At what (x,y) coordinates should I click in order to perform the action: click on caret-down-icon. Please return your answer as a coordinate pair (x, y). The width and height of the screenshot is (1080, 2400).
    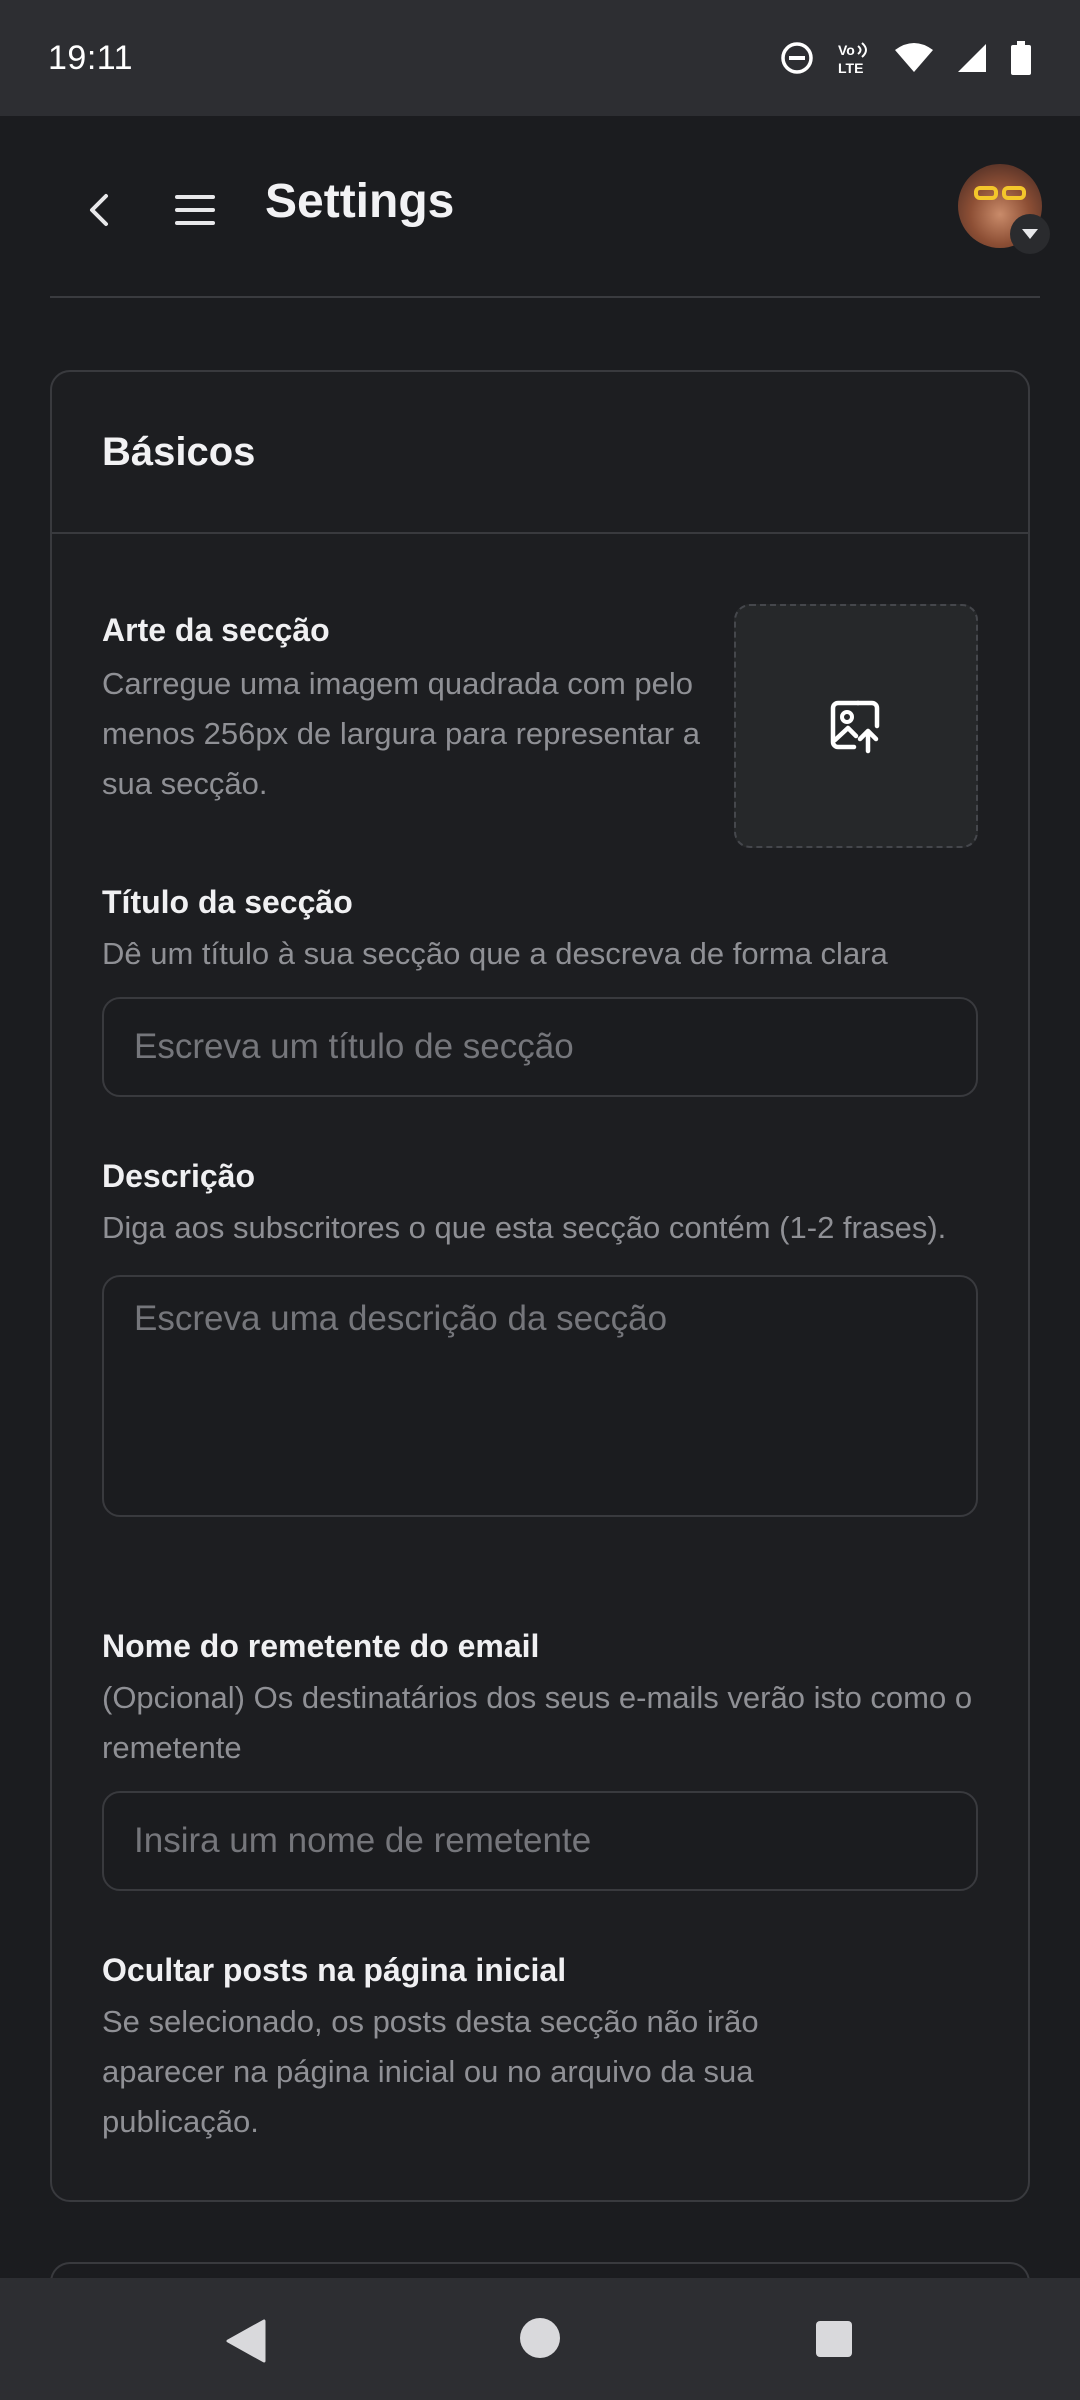
    Looking at the image, I should click on (1030, 234).